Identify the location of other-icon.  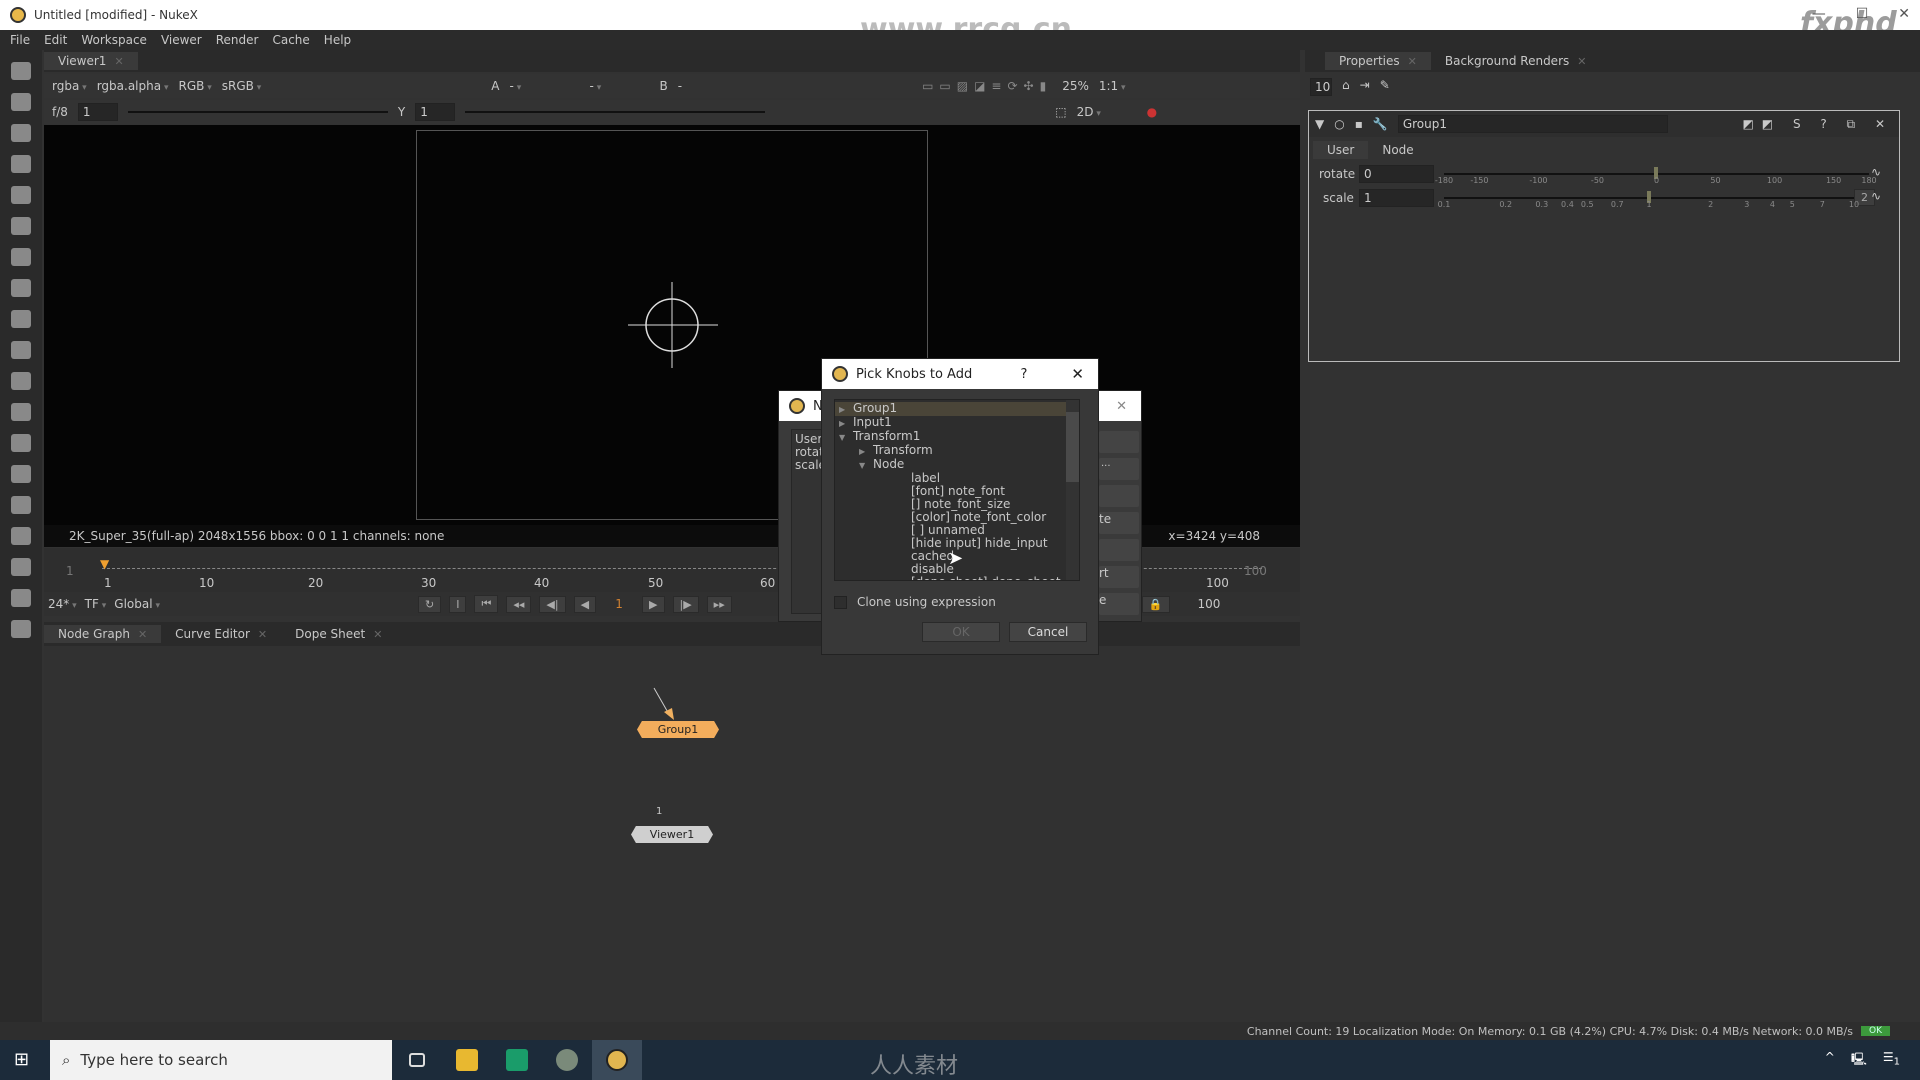
(21, 536).